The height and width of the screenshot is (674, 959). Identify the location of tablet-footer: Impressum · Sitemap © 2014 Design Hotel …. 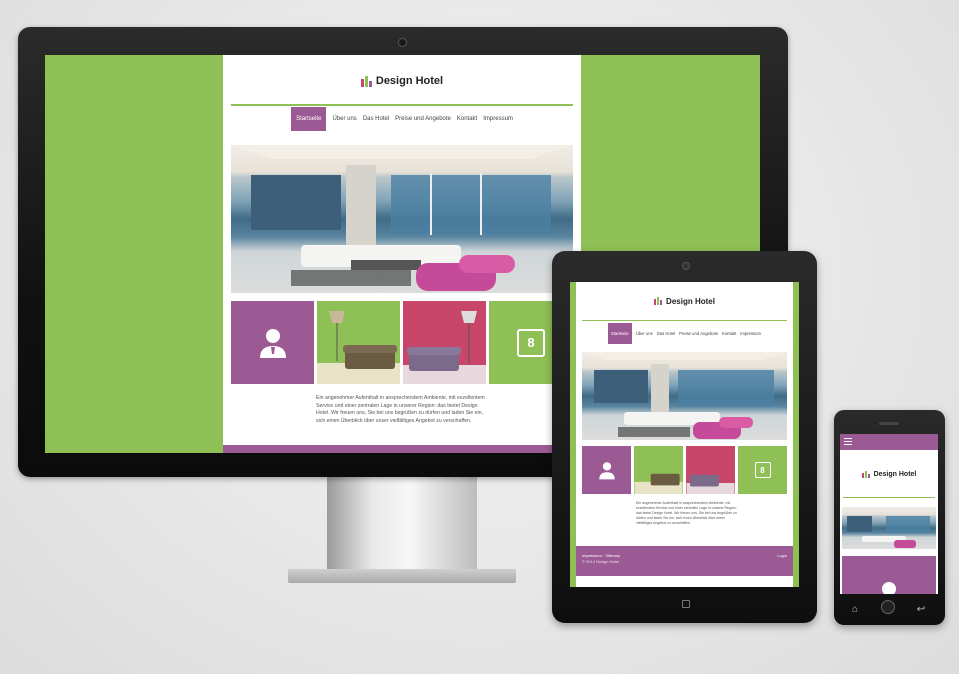
(684, 561).